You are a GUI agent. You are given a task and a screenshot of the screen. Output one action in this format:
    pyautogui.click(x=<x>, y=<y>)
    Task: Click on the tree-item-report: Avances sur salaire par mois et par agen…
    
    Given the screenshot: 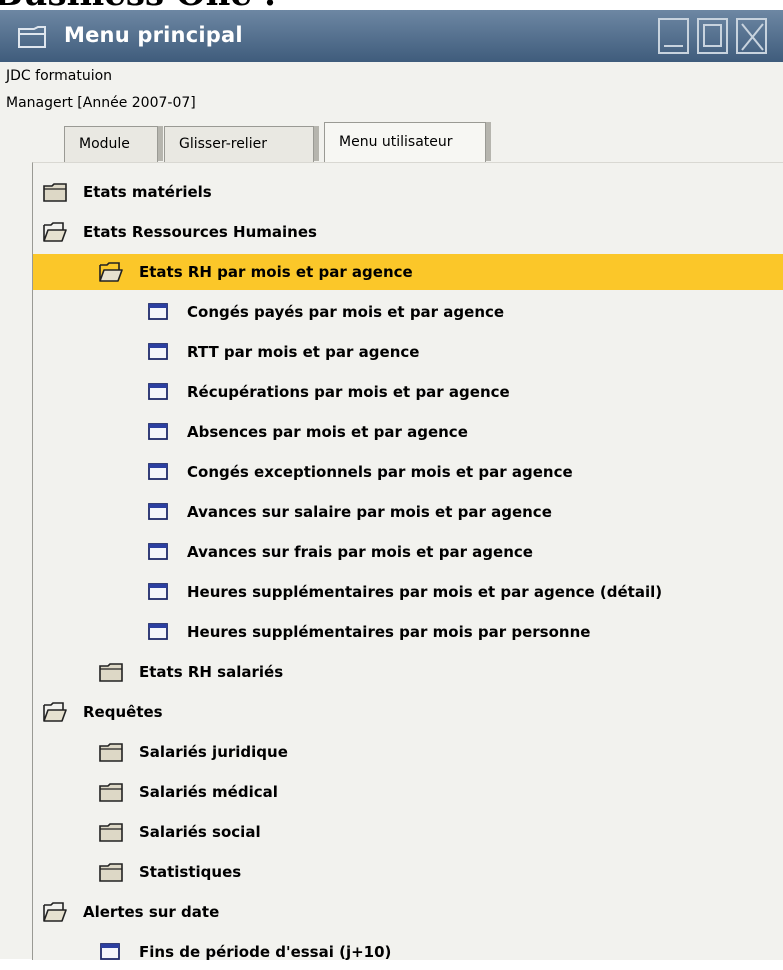 What is the action you would take?
    pyautogui.click(x=408, y=512)
    